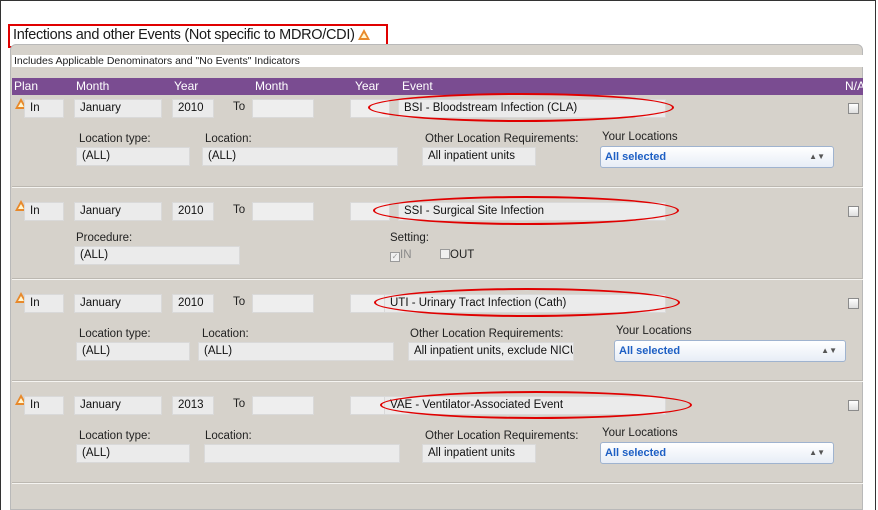 This screenshot has height=510, width=878. I want to click on setting-out-option: OUT, so click(457, 255).